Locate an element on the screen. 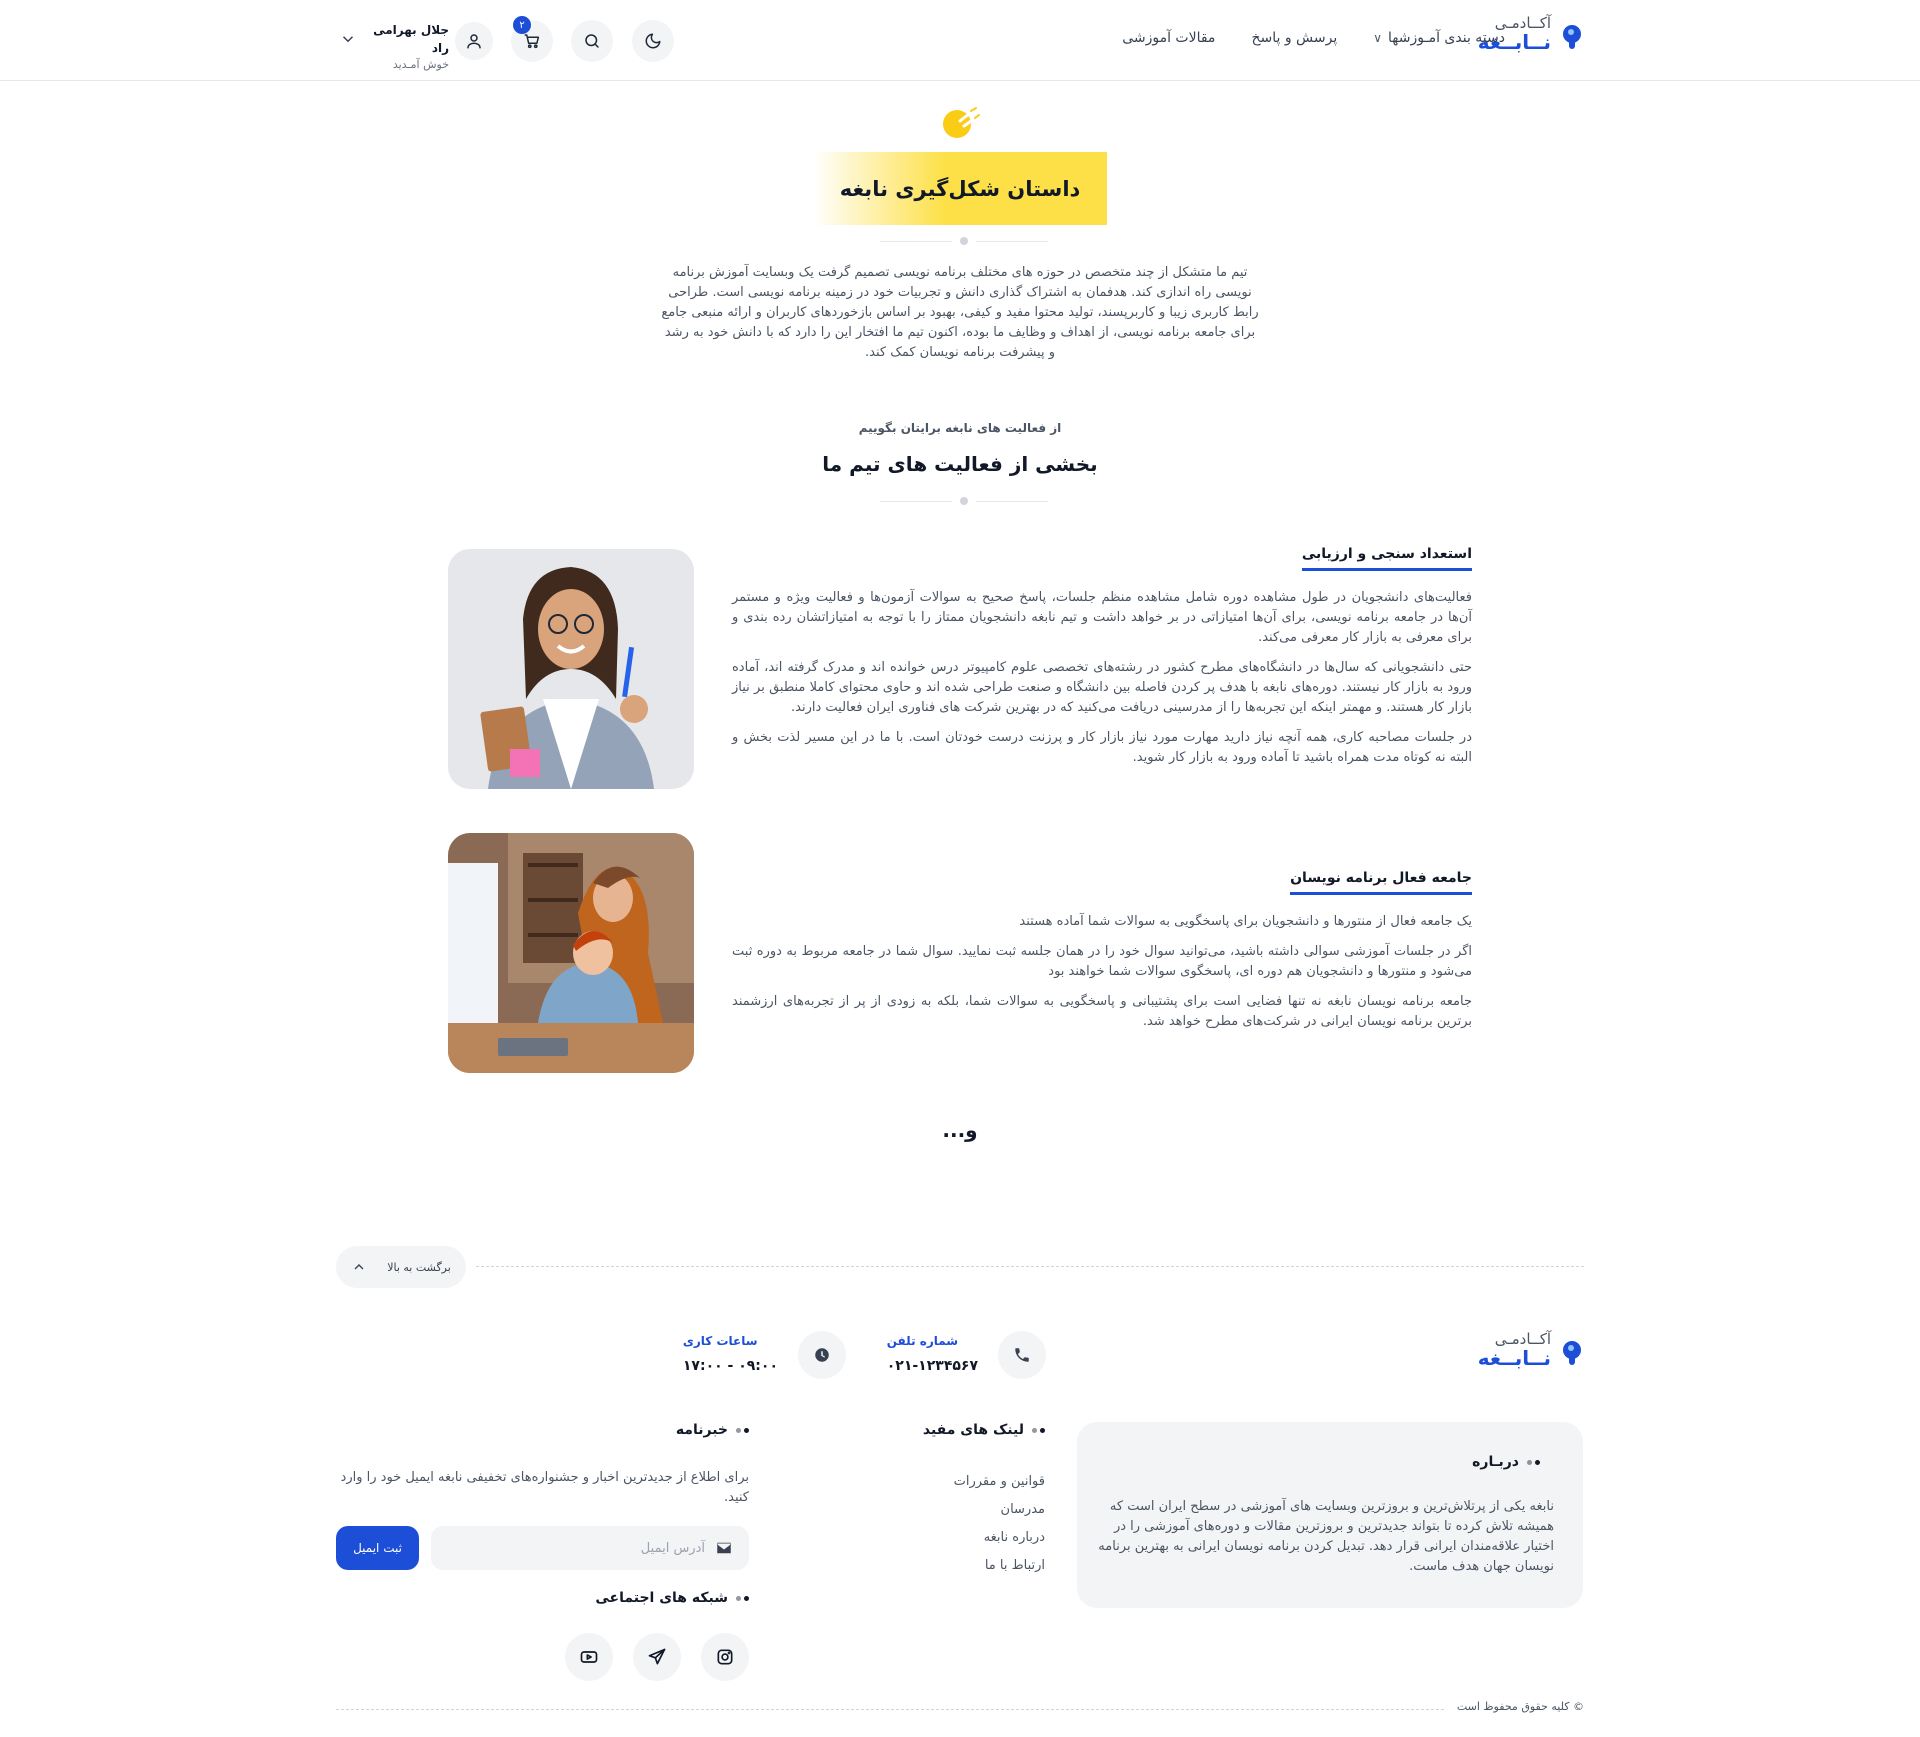  links-heading: لینک های مفید is located at coordinates (984, 1430).